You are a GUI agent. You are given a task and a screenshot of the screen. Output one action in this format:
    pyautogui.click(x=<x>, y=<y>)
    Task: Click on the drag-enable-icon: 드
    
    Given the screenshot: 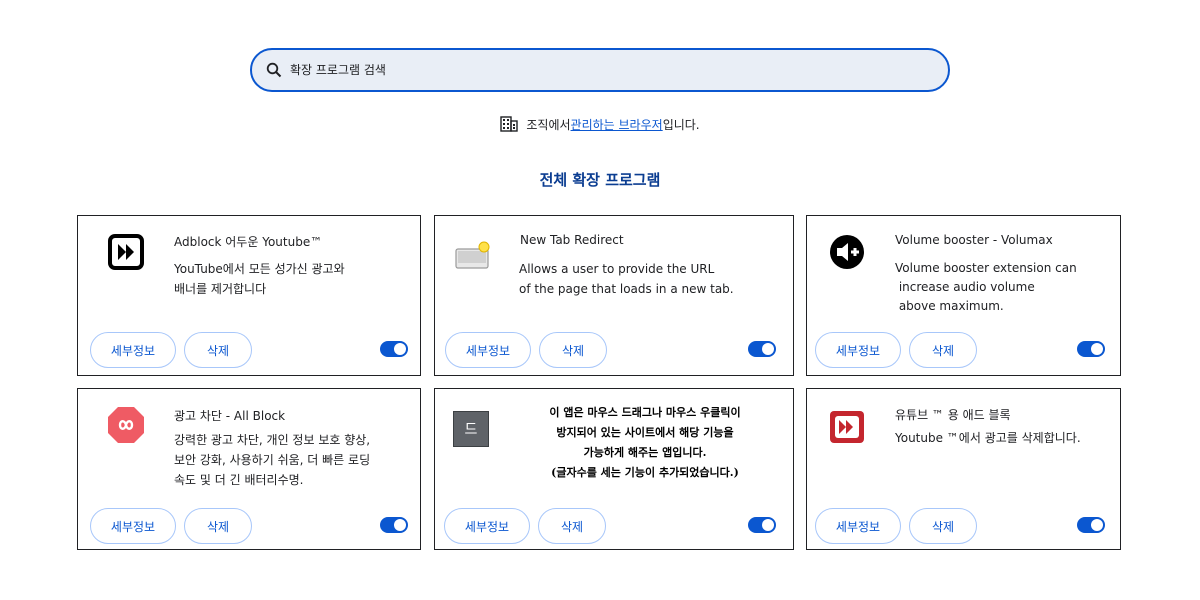 What is the action you would take?
    pyautogui.click(x=471, y=429)
    